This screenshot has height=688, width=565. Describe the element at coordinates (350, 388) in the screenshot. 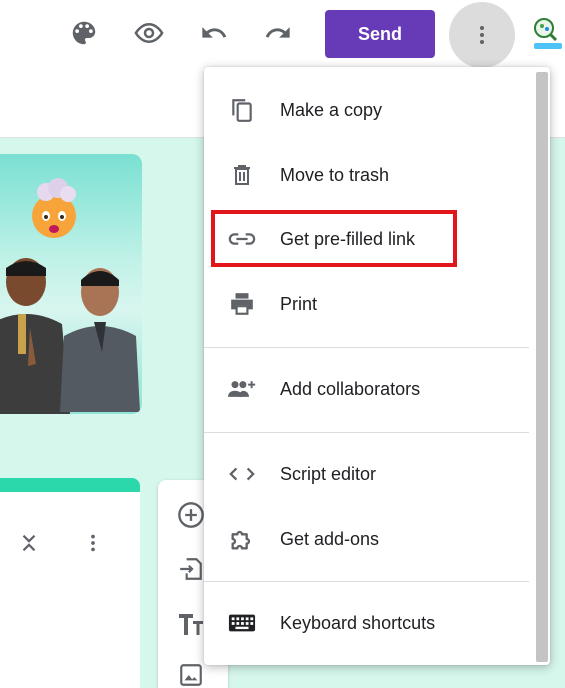

I see `menu-item-label: Add collaborators` at that location.